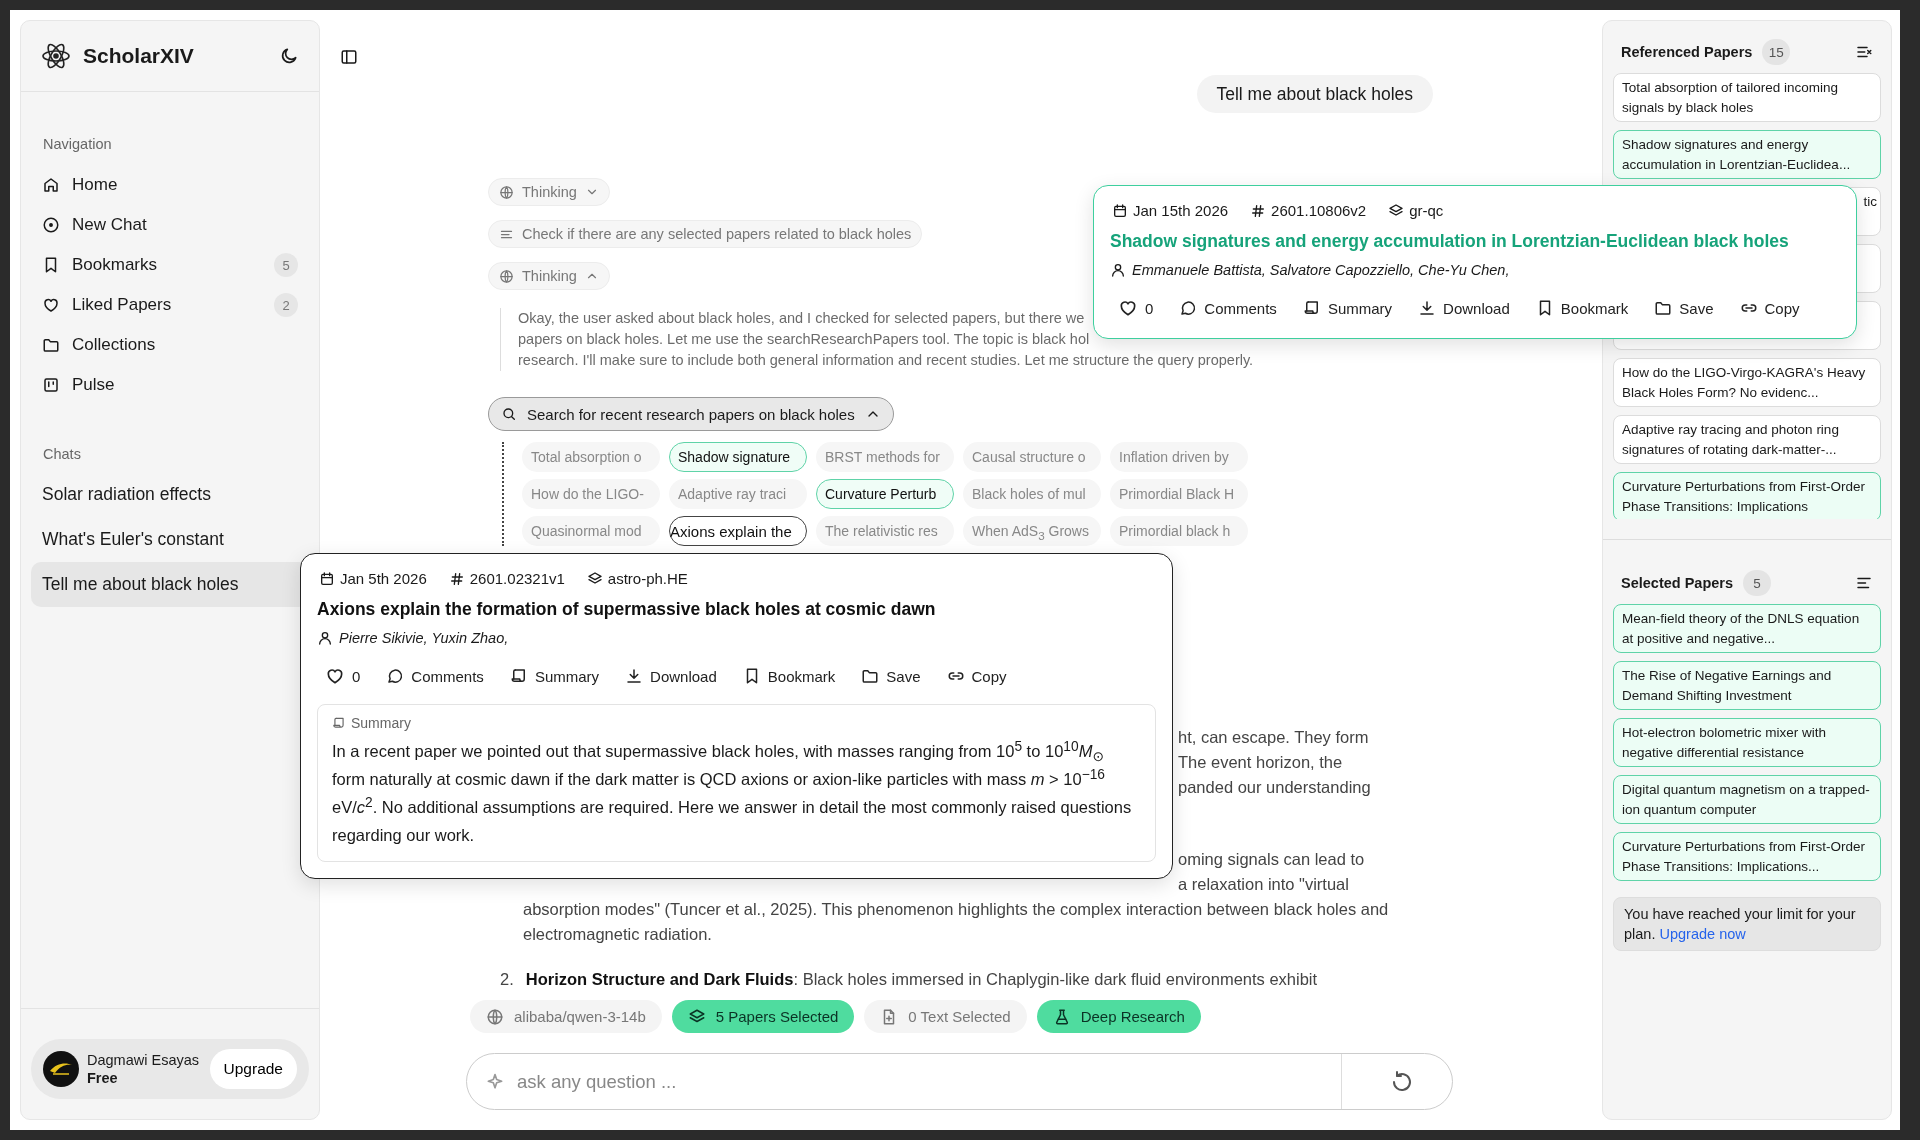  I want to click on answer-text: Horizon Structure and Dark Fluids: Black holes immersed in Chaplygin-like dark fluid environments exhibit, so click(921, 979).